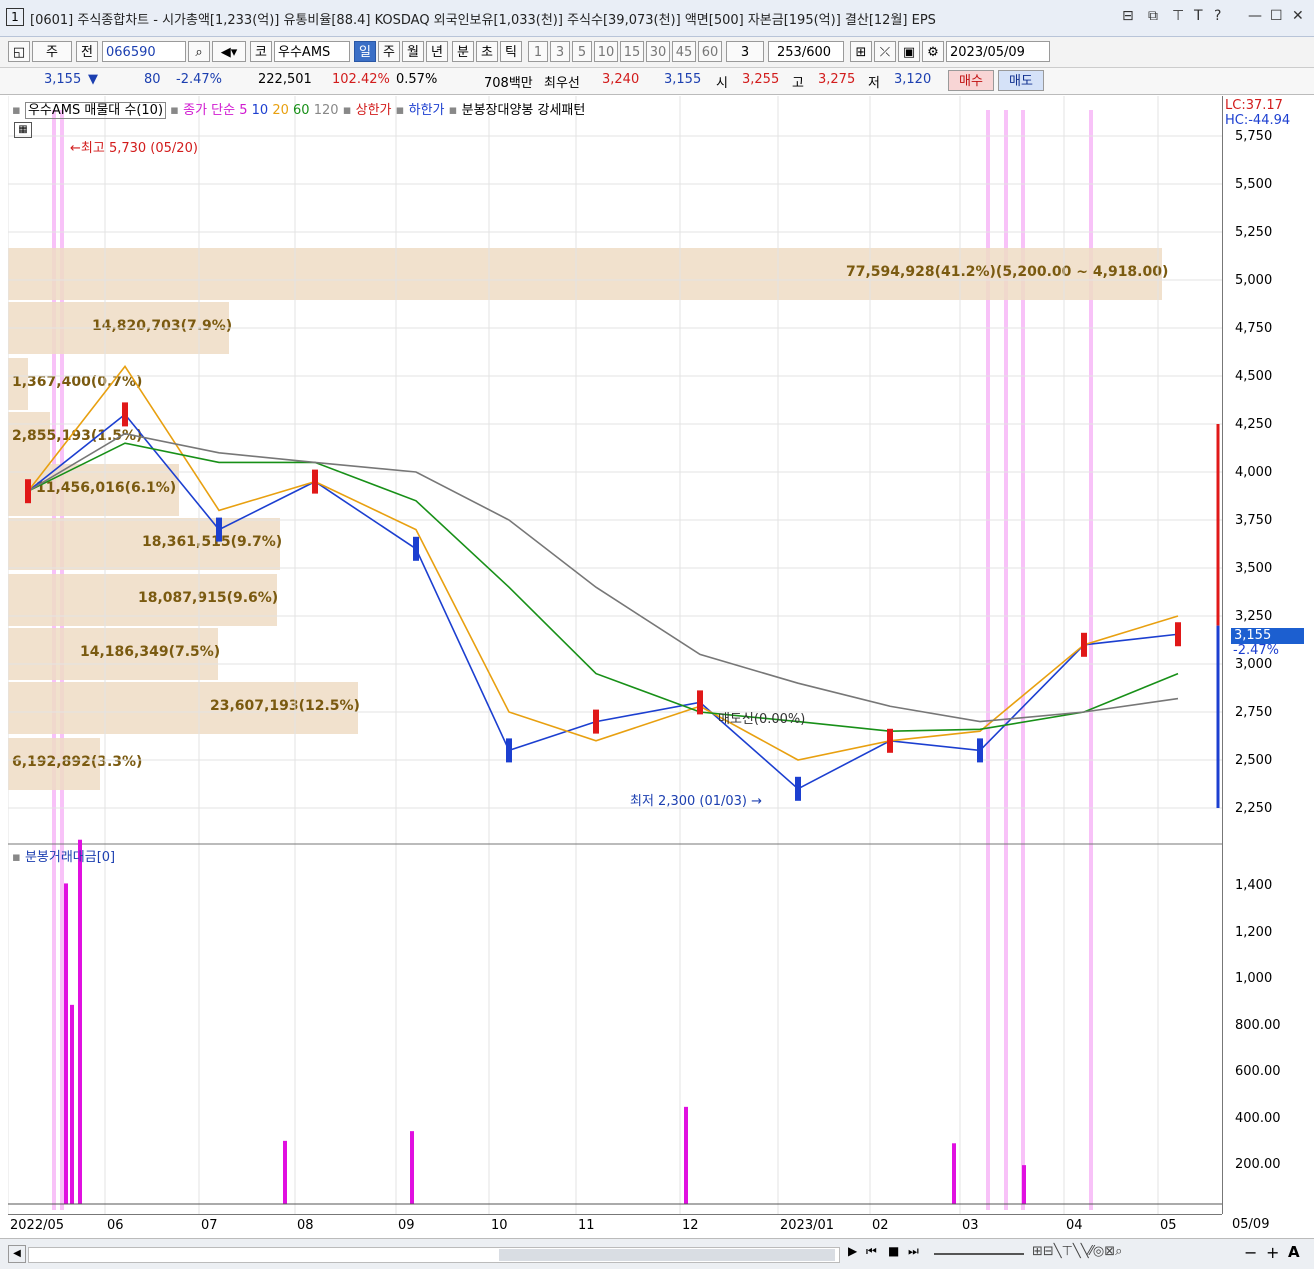  Describe the element at coordinates (365, 51) in the screenshot. I see `period-day: 일` at that location.